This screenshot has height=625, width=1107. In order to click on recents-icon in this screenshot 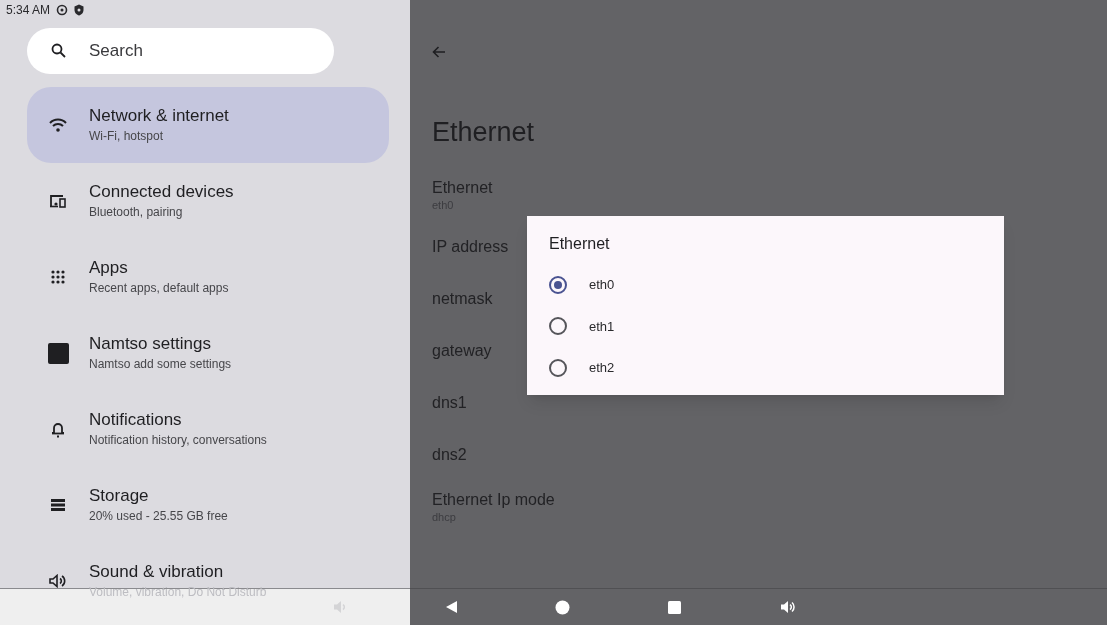, I will do `click(674, 607)`.